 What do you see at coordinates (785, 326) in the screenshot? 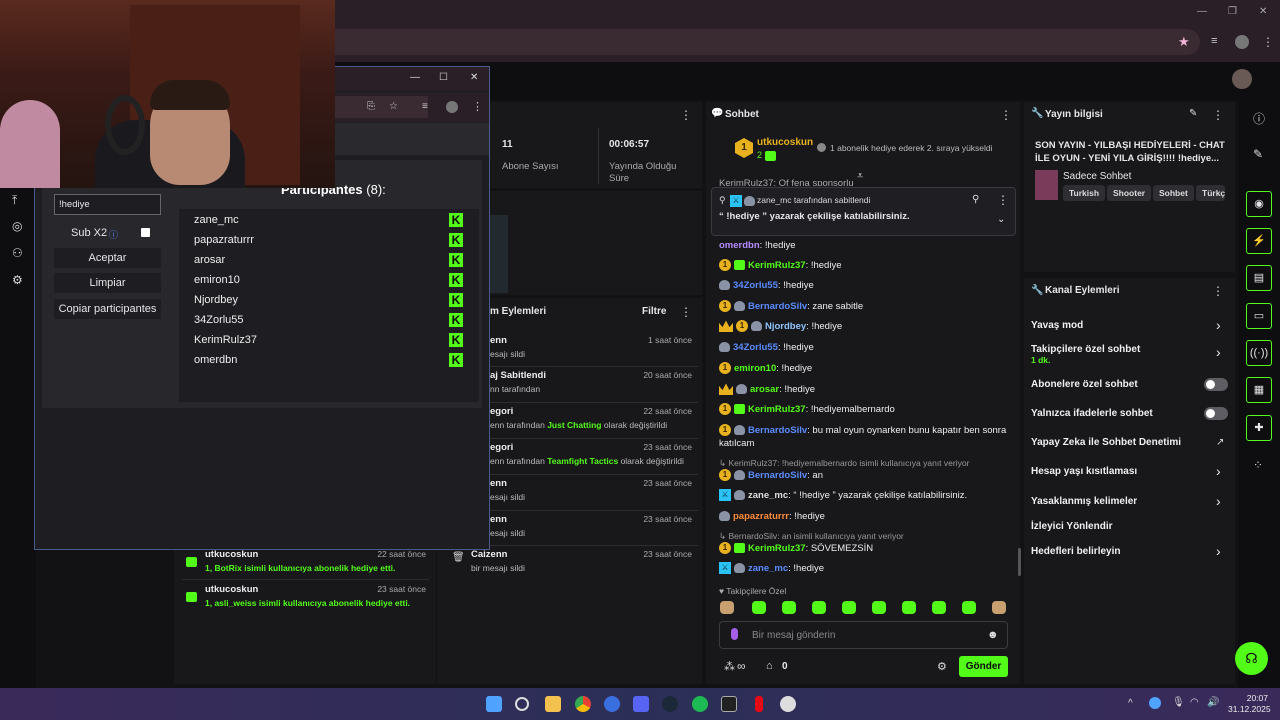
I see `chat-username: Njordbey` at bounding box center [785, 326].